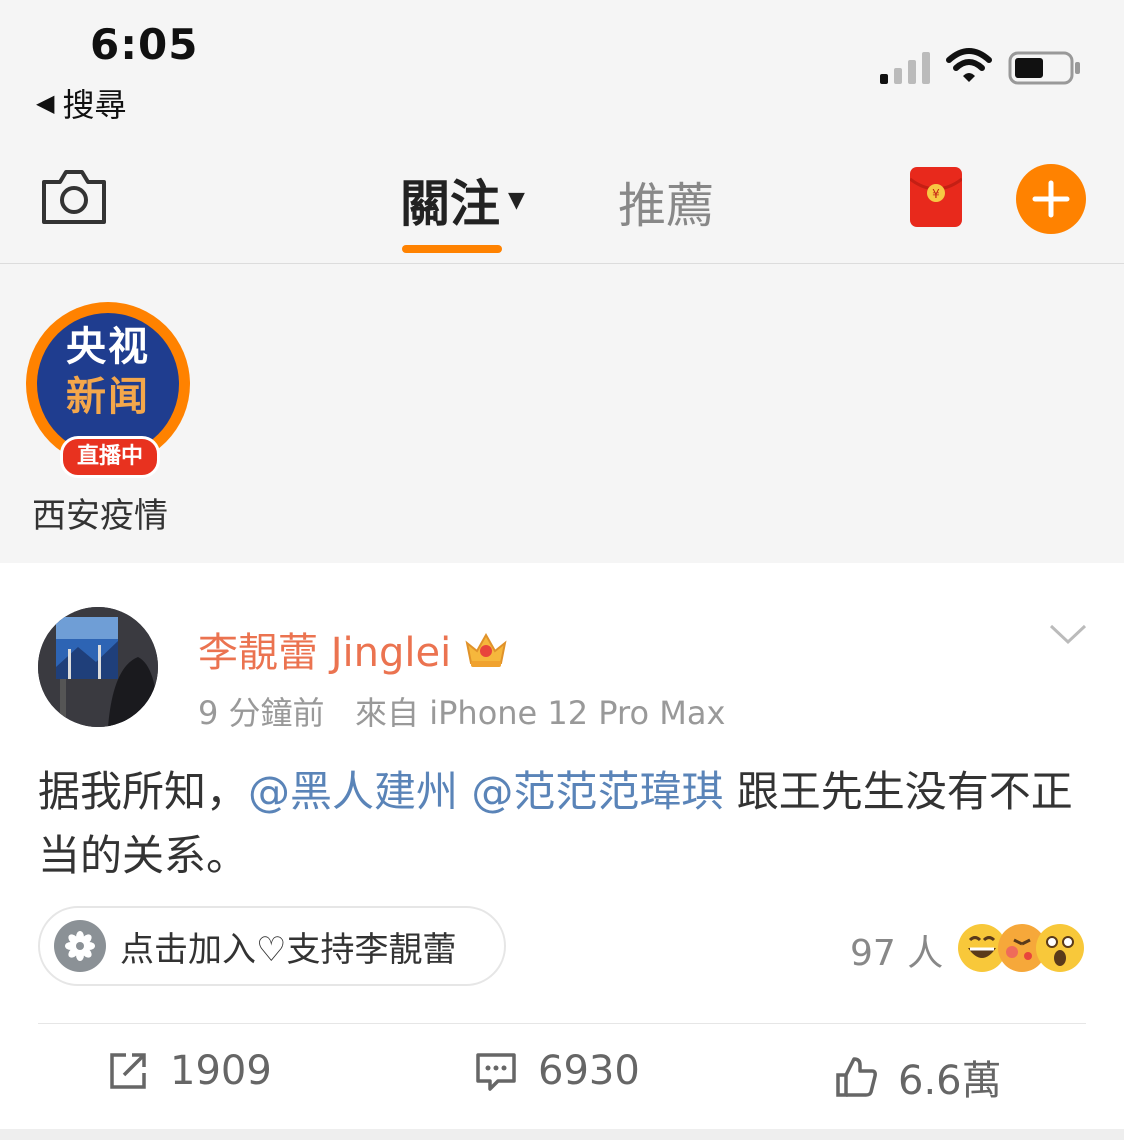 Image resolution: width=1124 pixels, height=1140 pixels. I want to click on tab-follow: 關注 ▼, so click(462, 200).